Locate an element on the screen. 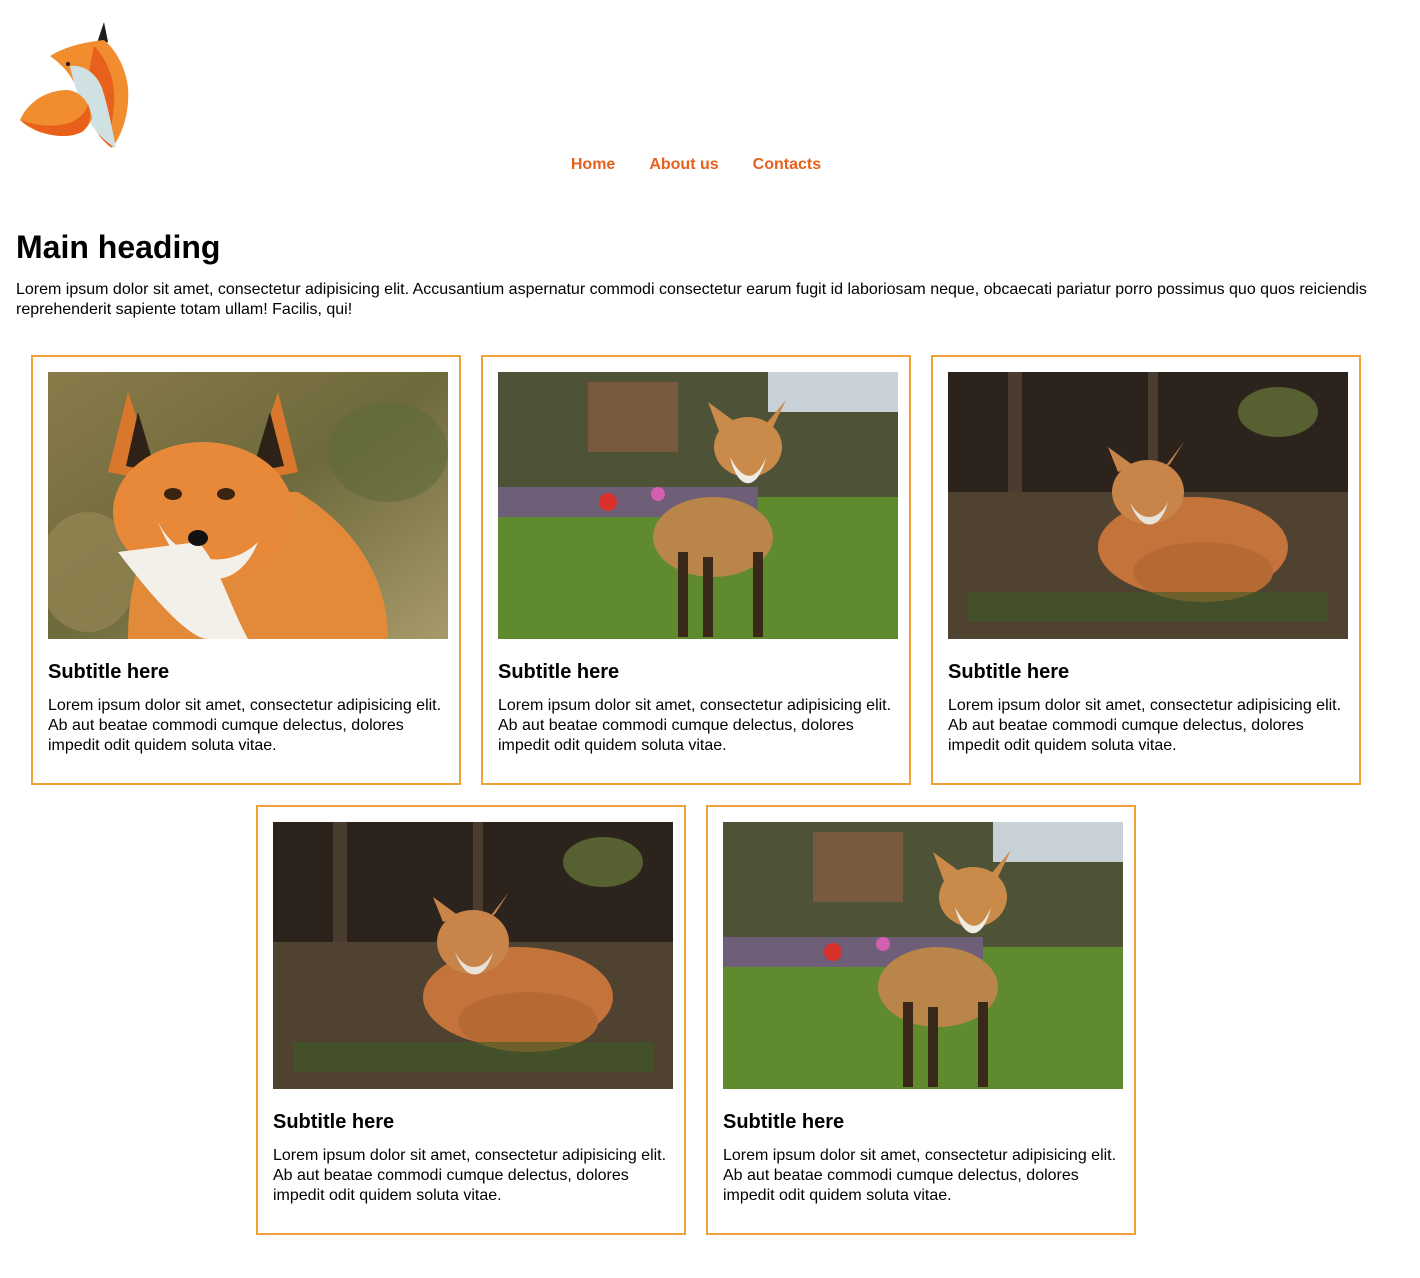 The width and height of the screenshot is (1420, 1278). nav-contacts: Contacts is located at coordinates (787, 165).